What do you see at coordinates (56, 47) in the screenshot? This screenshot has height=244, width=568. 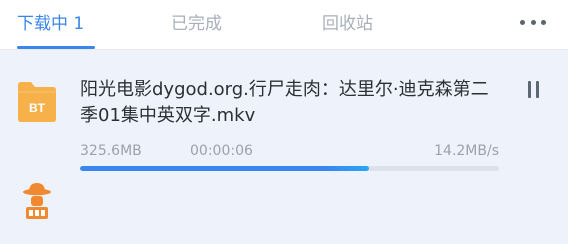 I see `active-tab-indicator` at bounding box center [56, 47].